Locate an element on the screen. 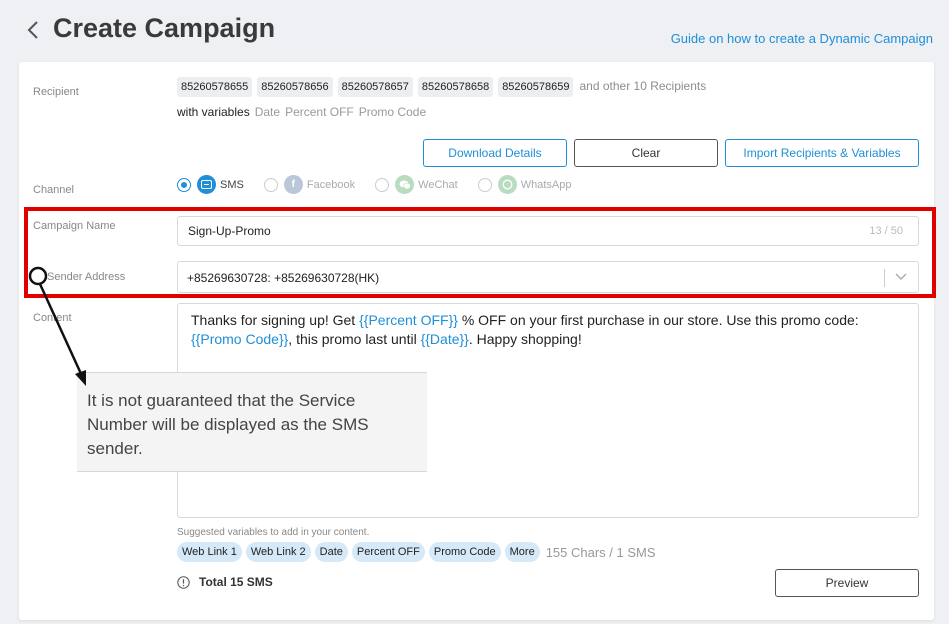 Image resolution: width=949 pixels, height=624 pixels. recipient-label: Recipient is located at coordinates (56, 92).